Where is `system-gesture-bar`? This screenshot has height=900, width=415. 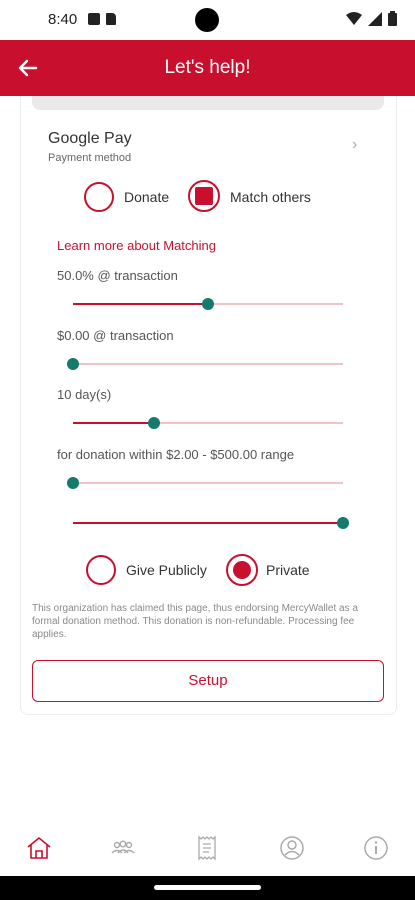
system-gesture-bar is located at coordinates (207, 888).